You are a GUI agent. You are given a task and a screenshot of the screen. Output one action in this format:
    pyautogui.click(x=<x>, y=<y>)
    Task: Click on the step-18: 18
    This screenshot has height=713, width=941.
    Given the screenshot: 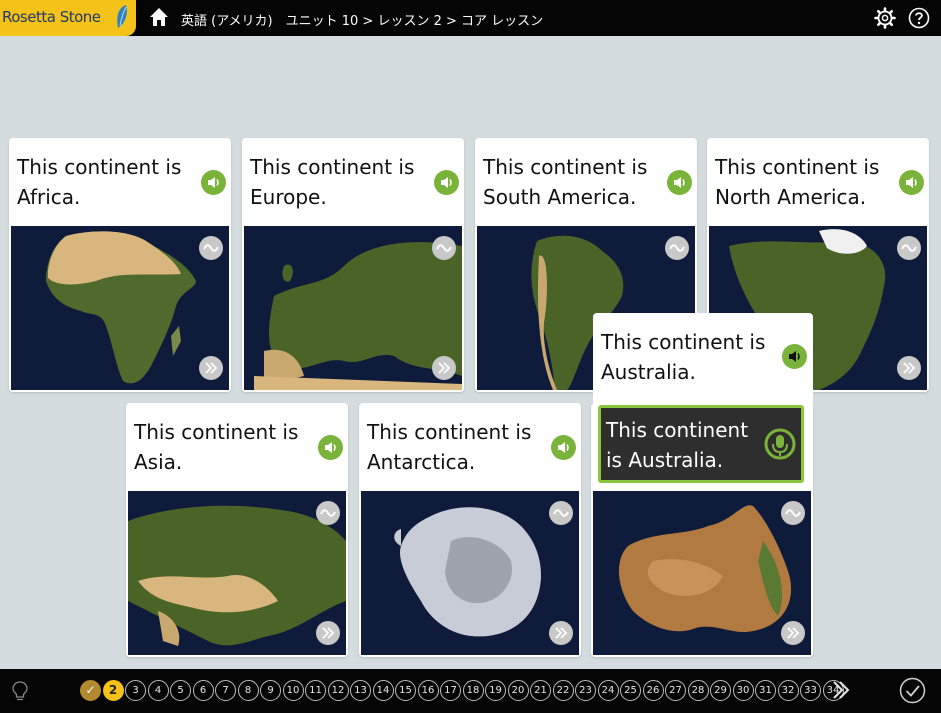 What is the action you would take?
    pyautogui.click(x=473, y=690)
    